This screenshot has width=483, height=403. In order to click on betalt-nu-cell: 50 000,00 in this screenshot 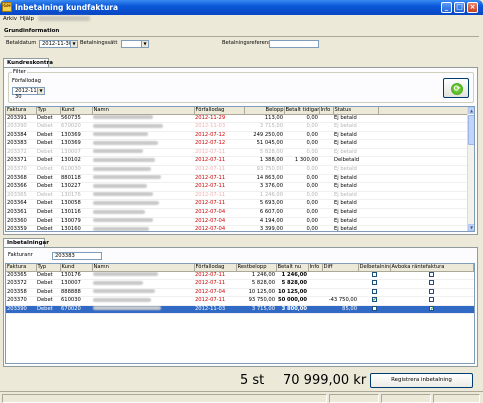, I will do `click(292, 301)`.